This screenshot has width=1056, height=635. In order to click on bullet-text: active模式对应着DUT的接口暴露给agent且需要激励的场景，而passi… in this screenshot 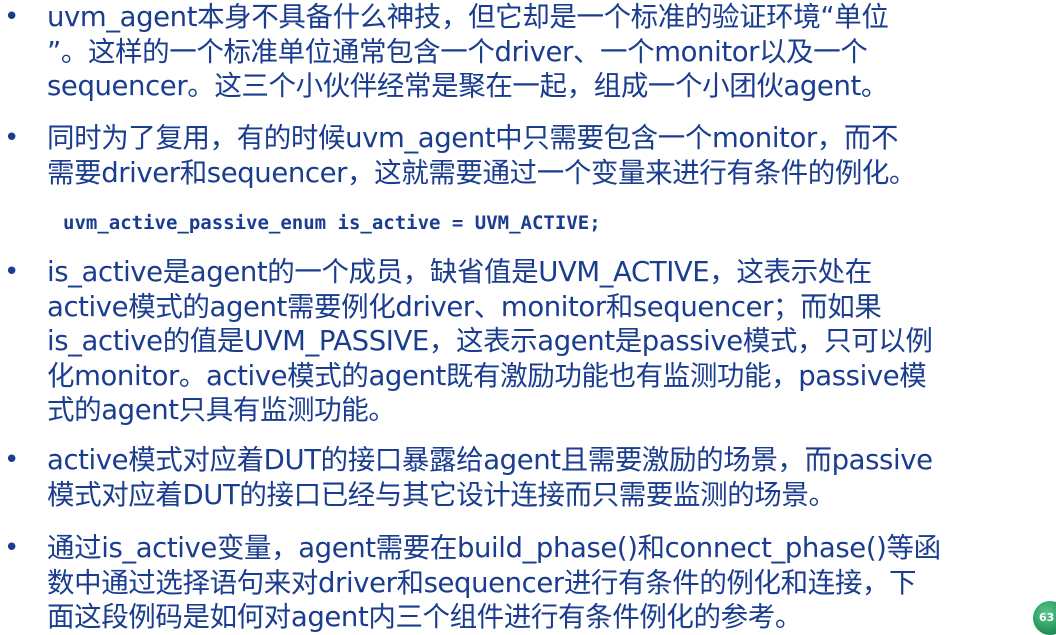, I will do `click(490, 477)`.